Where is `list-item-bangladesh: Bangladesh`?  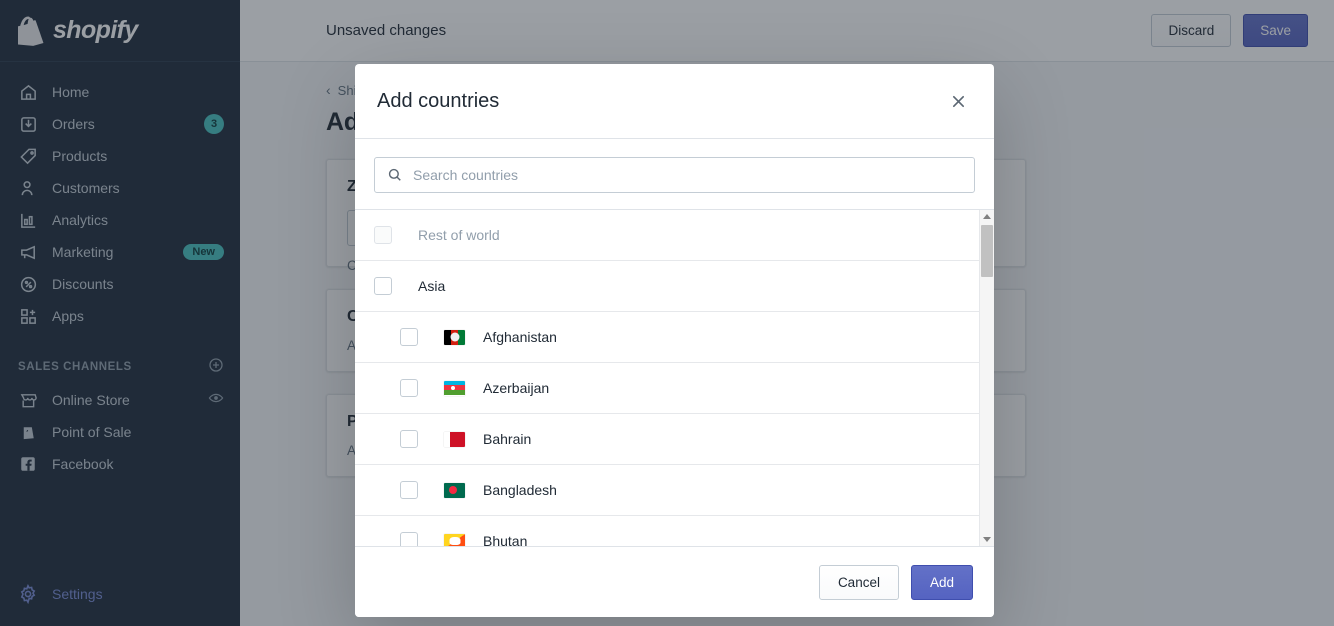
list-item-bangladesh: Bangladesh is located at coordinates (667, 490).